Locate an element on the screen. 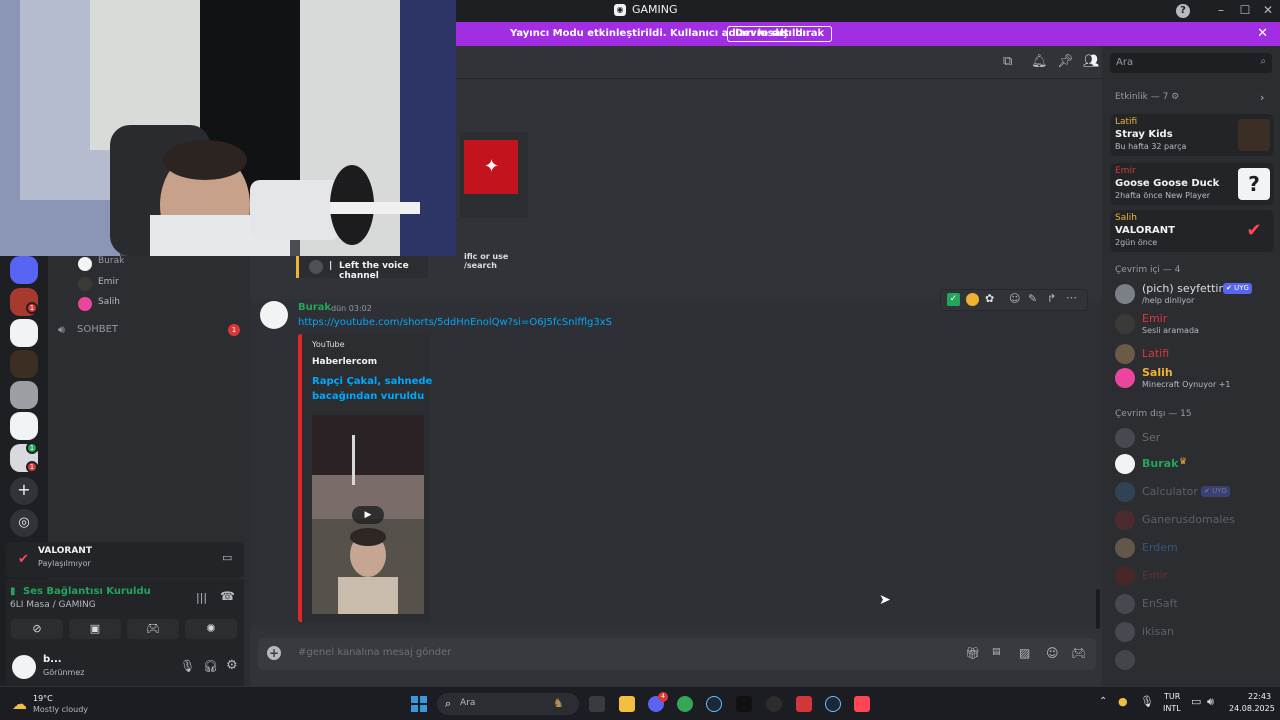  noise-suppression-icon: ||| is located at coordinates (201, 597).